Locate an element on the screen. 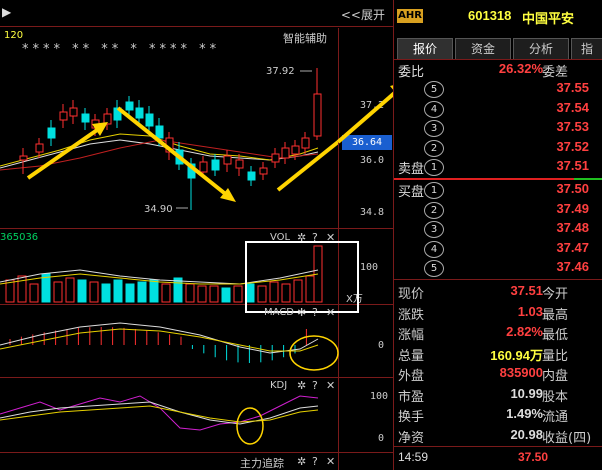  buy-level-row: 3 37.48 is located at coordinates (498, 229).